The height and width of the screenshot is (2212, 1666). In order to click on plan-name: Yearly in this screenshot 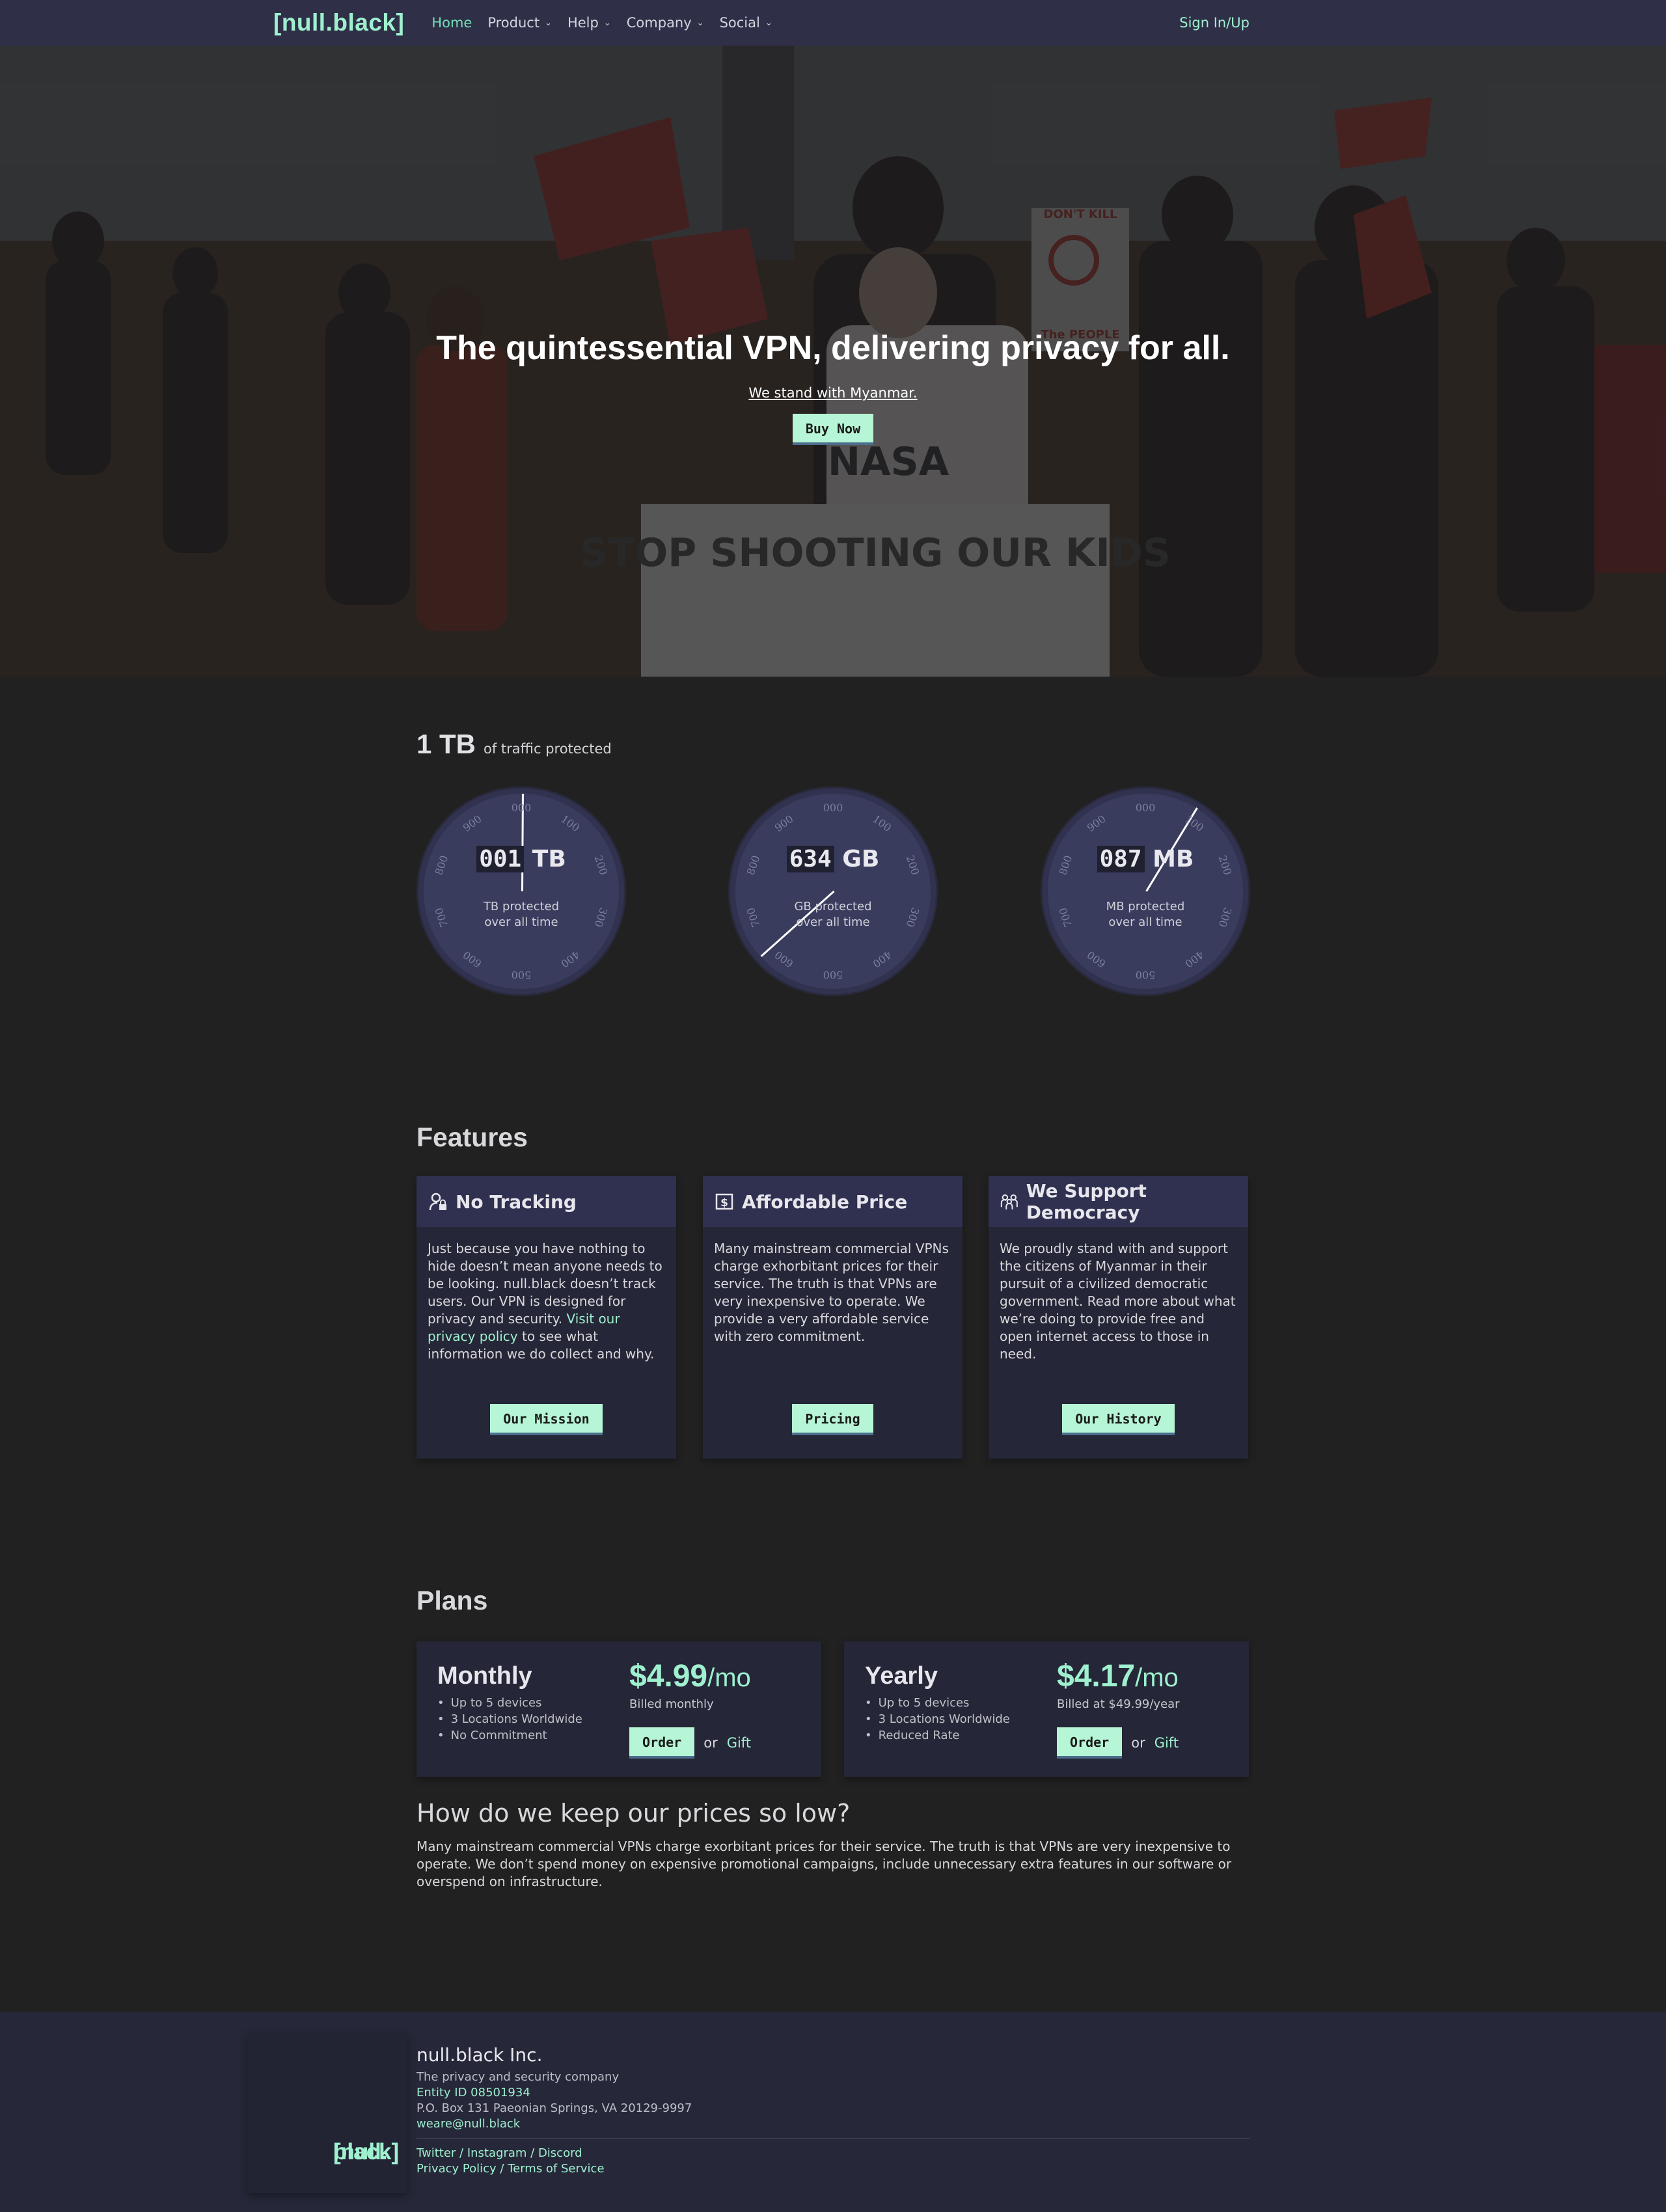, I will do `click(901, 1676)`.